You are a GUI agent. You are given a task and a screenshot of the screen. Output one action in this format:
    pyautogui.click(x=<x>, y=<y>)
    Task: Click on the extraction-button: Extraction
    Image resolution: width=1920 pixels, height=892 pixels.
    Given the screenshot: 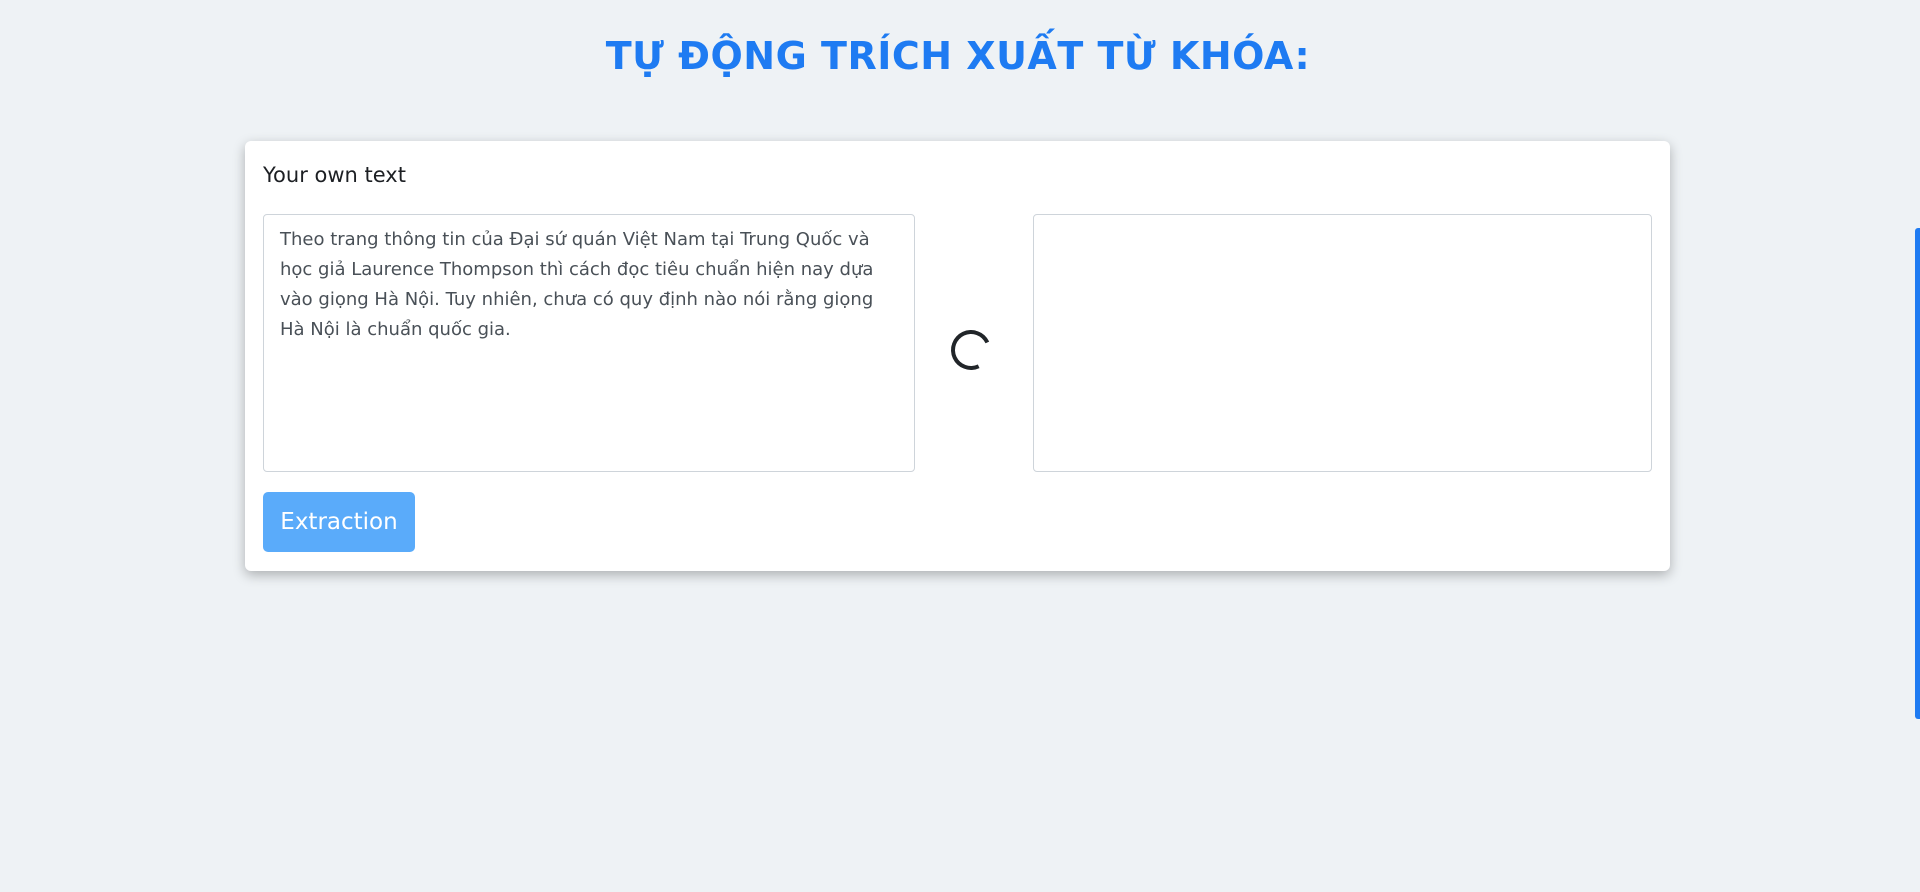 What is the action you would take?
    pyautogui.click(x=339, y=522)
    